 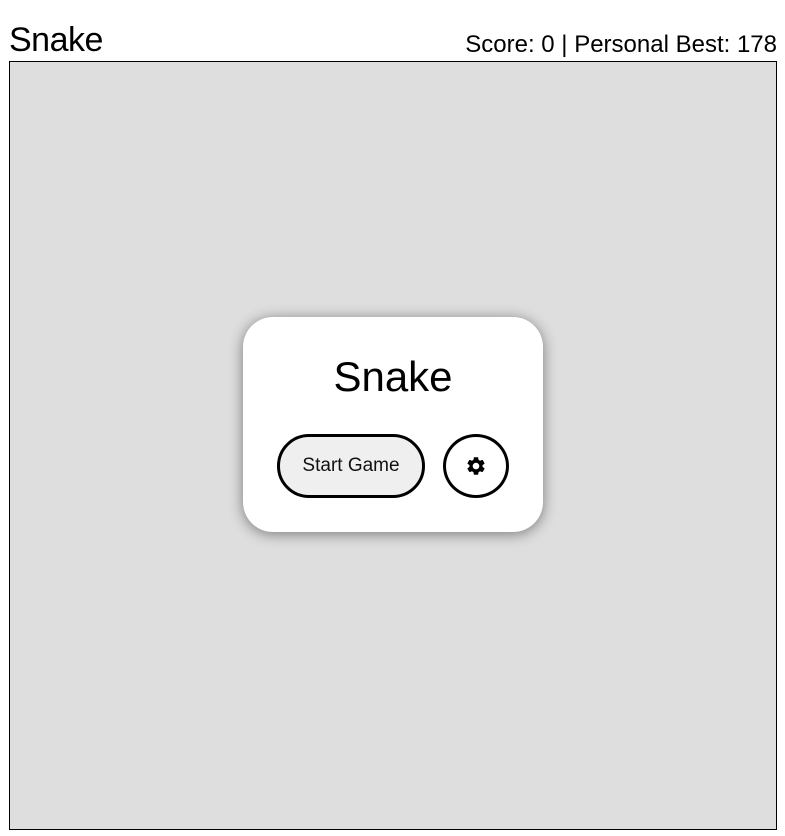 I want to click on settings-button, so click(x=476, y=466).